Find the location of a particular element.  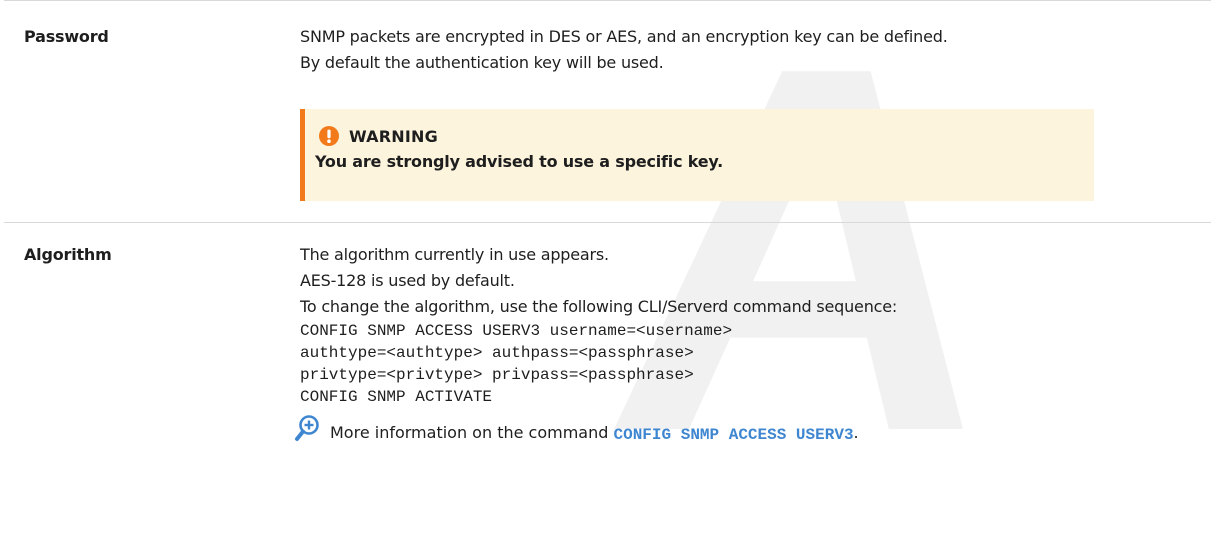

term-algorithm: Algorithm is located at coordinates (68, 254).